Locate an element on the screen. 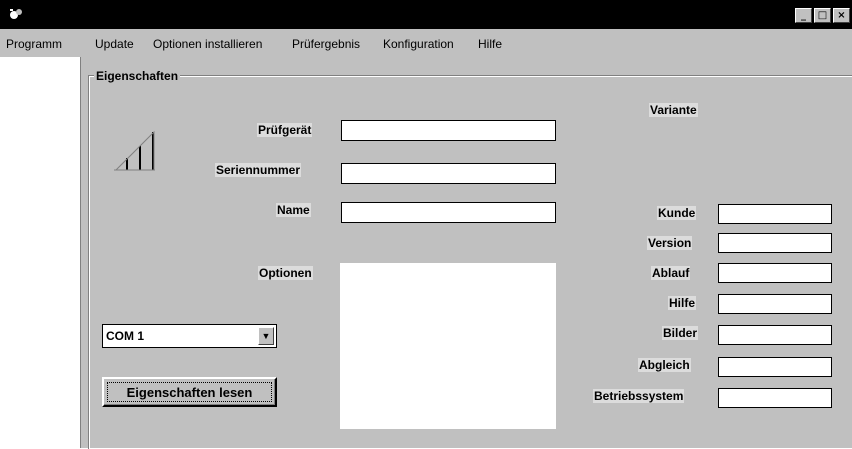 The image size is (852, 449). optionen-listbox is located at coordinates (448, 346).